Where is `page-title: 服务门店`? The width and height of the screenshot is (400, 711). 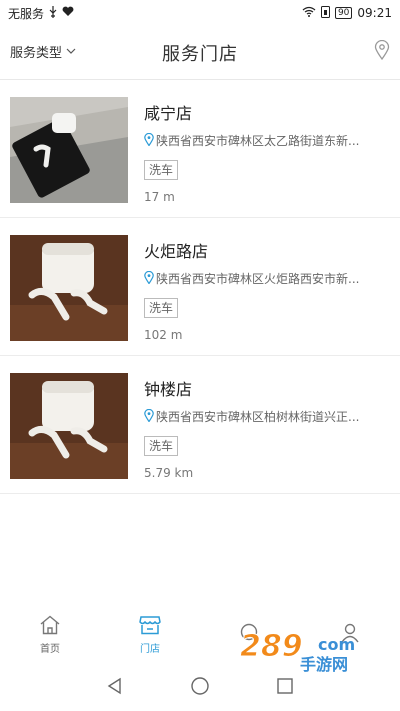
page-title: 服务门店 is located at coordinates (200, 54).